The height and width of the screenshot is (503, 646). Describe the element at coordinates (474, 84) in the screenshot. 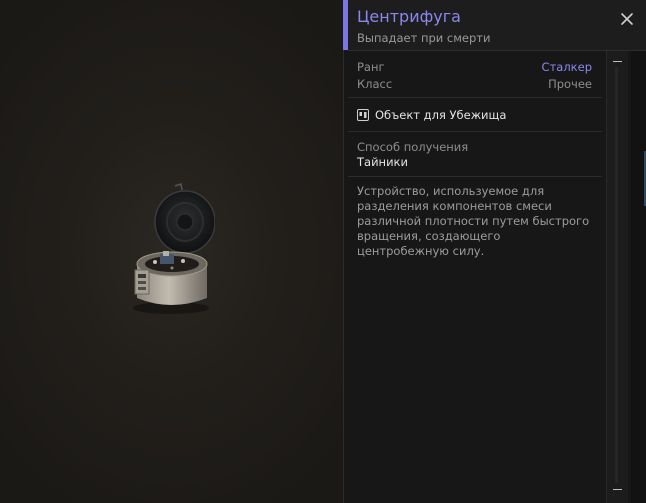

I see `property-row-class: Класс Прочее` at that location.